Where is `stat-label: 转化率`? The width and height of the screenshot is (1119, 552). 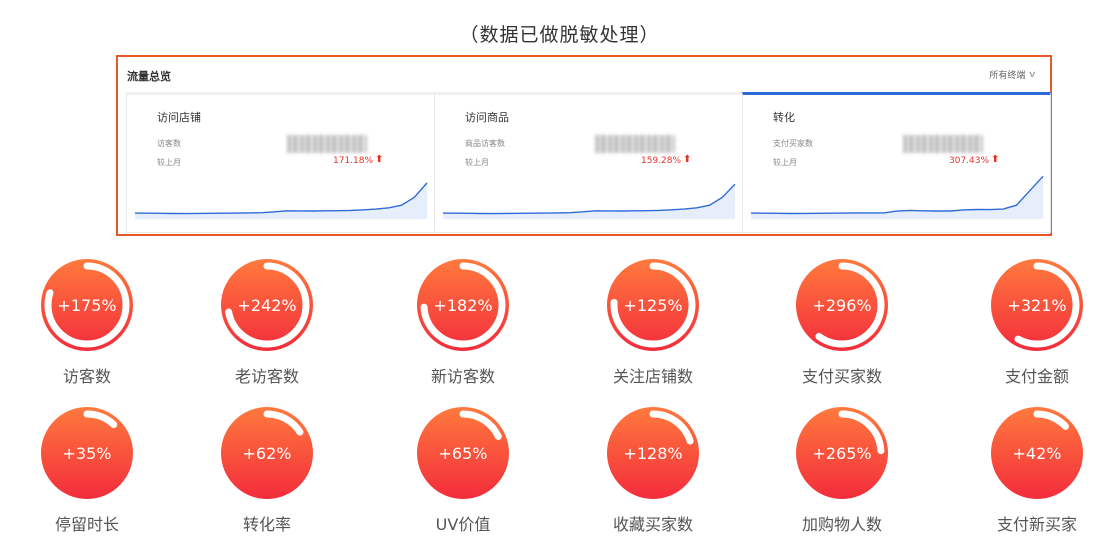 stat-label: 转化率 is located at coordinates (266, 524).